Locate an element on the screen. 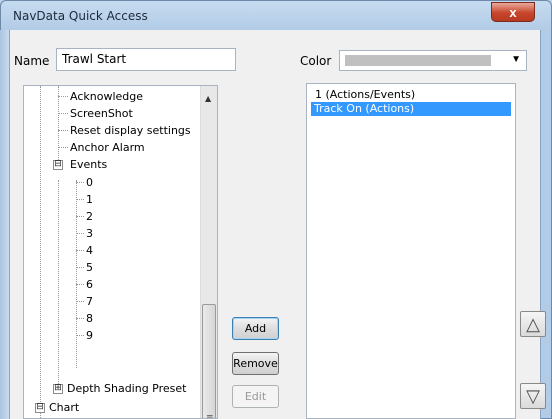 The image size is (552, 419). add-button: Add is located at coordinates (255, 328).